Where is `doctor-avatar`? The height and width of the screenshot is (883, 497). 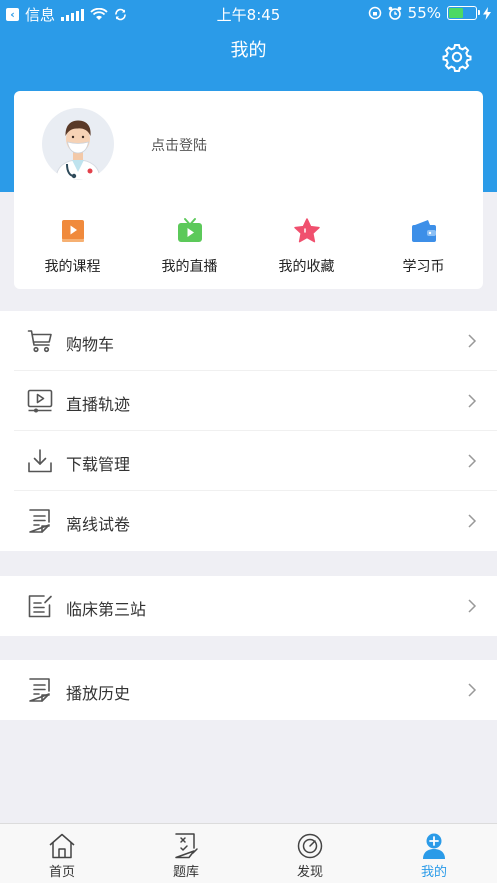 doctor-avatar is located at coordinates (78, 144).